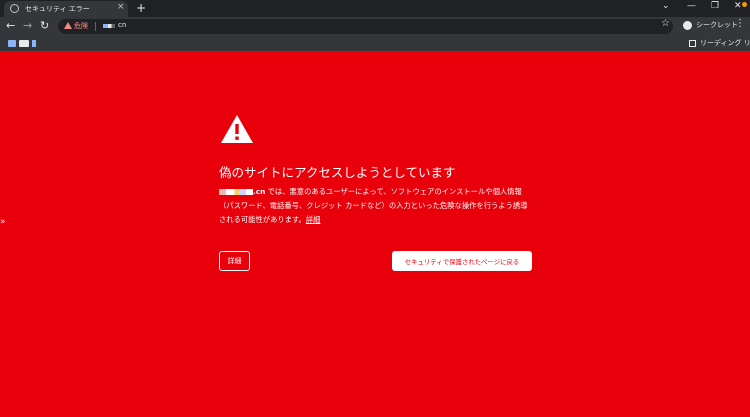 This screenshot has height=417, width=750. What do you see at coordinates (692, 43) in the screenshot?
I see `reading-list-icon` at bounding box center [692, 43].